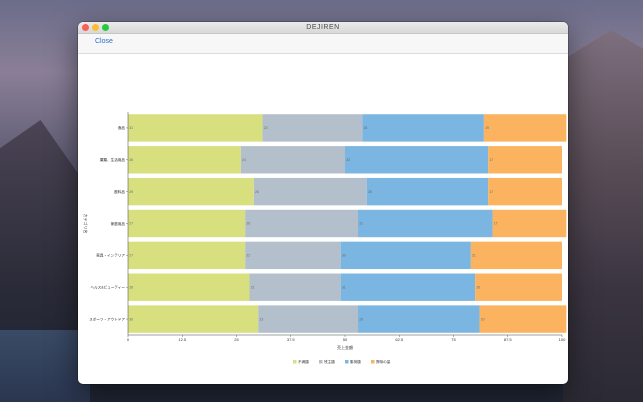  Describe the element at coordinates (399, 339) in the screenshot. I see `x-tick-label: 62.5` at that location.